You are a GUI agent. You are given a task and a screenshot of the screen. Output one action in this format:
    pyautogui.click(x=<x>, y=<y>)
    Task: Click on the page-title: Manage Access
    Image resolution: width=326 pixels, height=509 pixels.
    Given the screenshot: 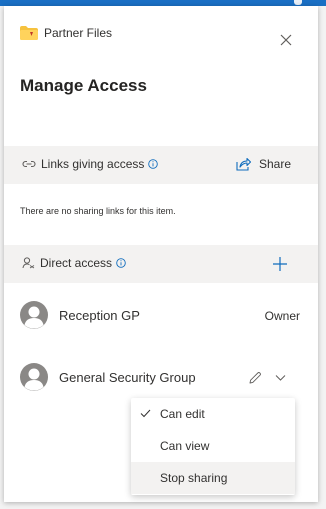 What is the action you would take?
    pyautogui.click(x=83, y=85)
    